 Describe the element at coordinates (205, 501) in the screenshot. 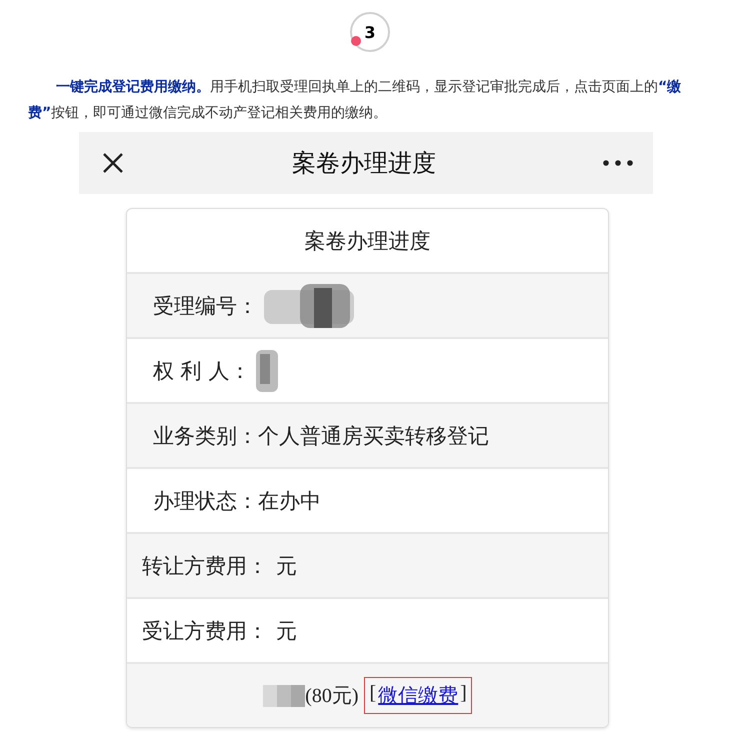

I see `field-label: 办理状态：` at that location.